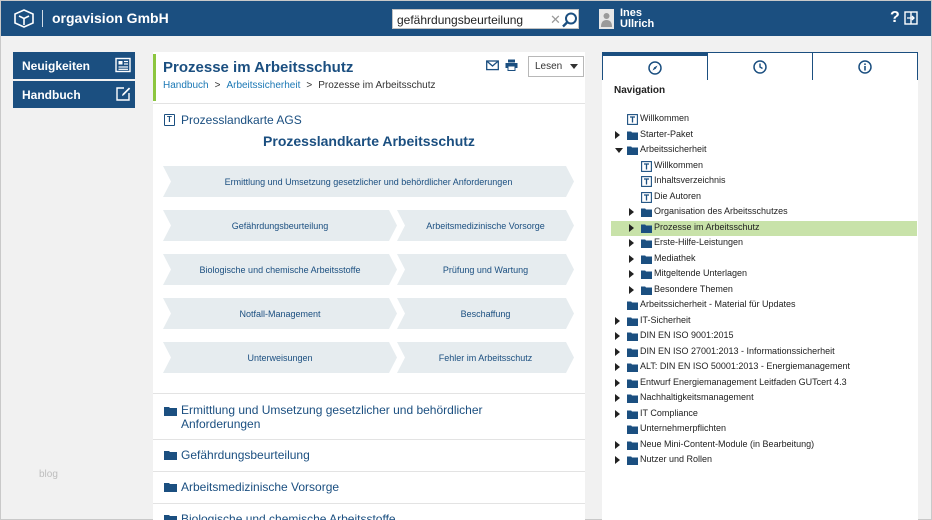  Describe the element at coordinates (911, 18) in the screenshot. I see `logout-icon` at that location.